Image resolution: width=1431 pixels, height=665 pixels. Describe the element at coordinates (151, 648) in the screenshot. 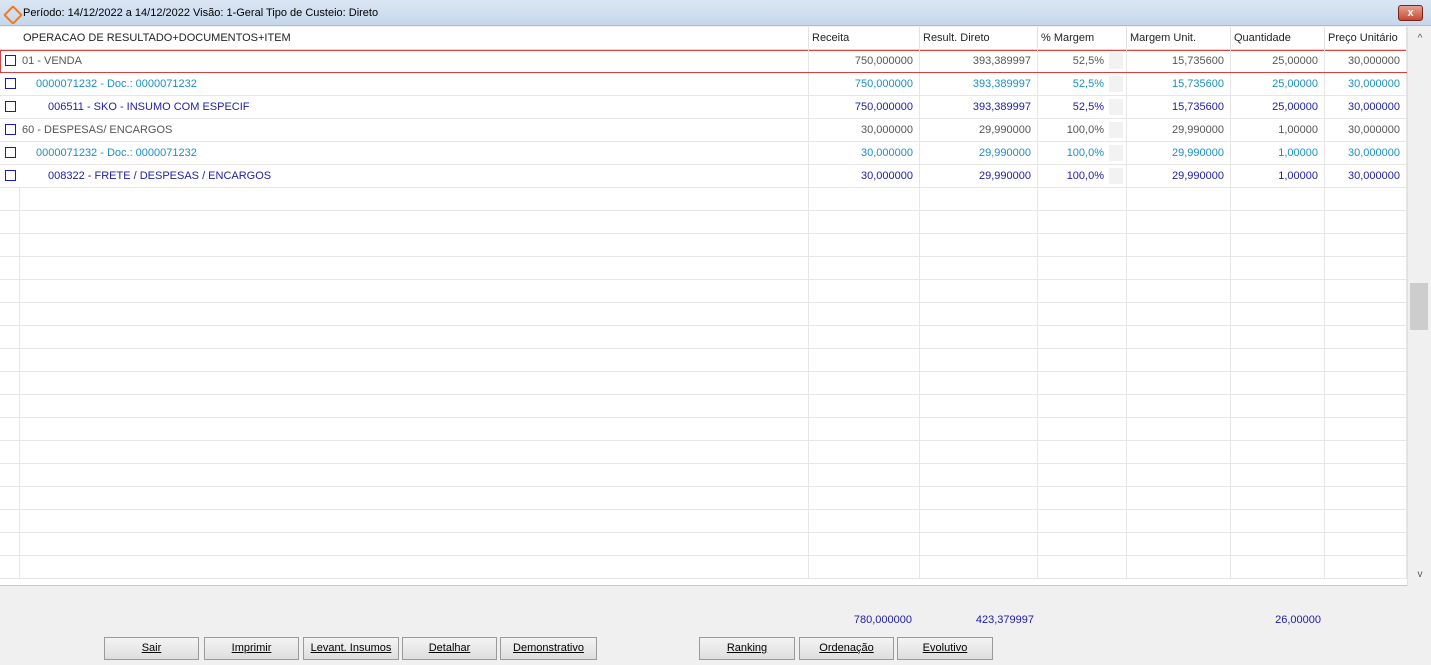

I see `sair-button: Sair` at that location.